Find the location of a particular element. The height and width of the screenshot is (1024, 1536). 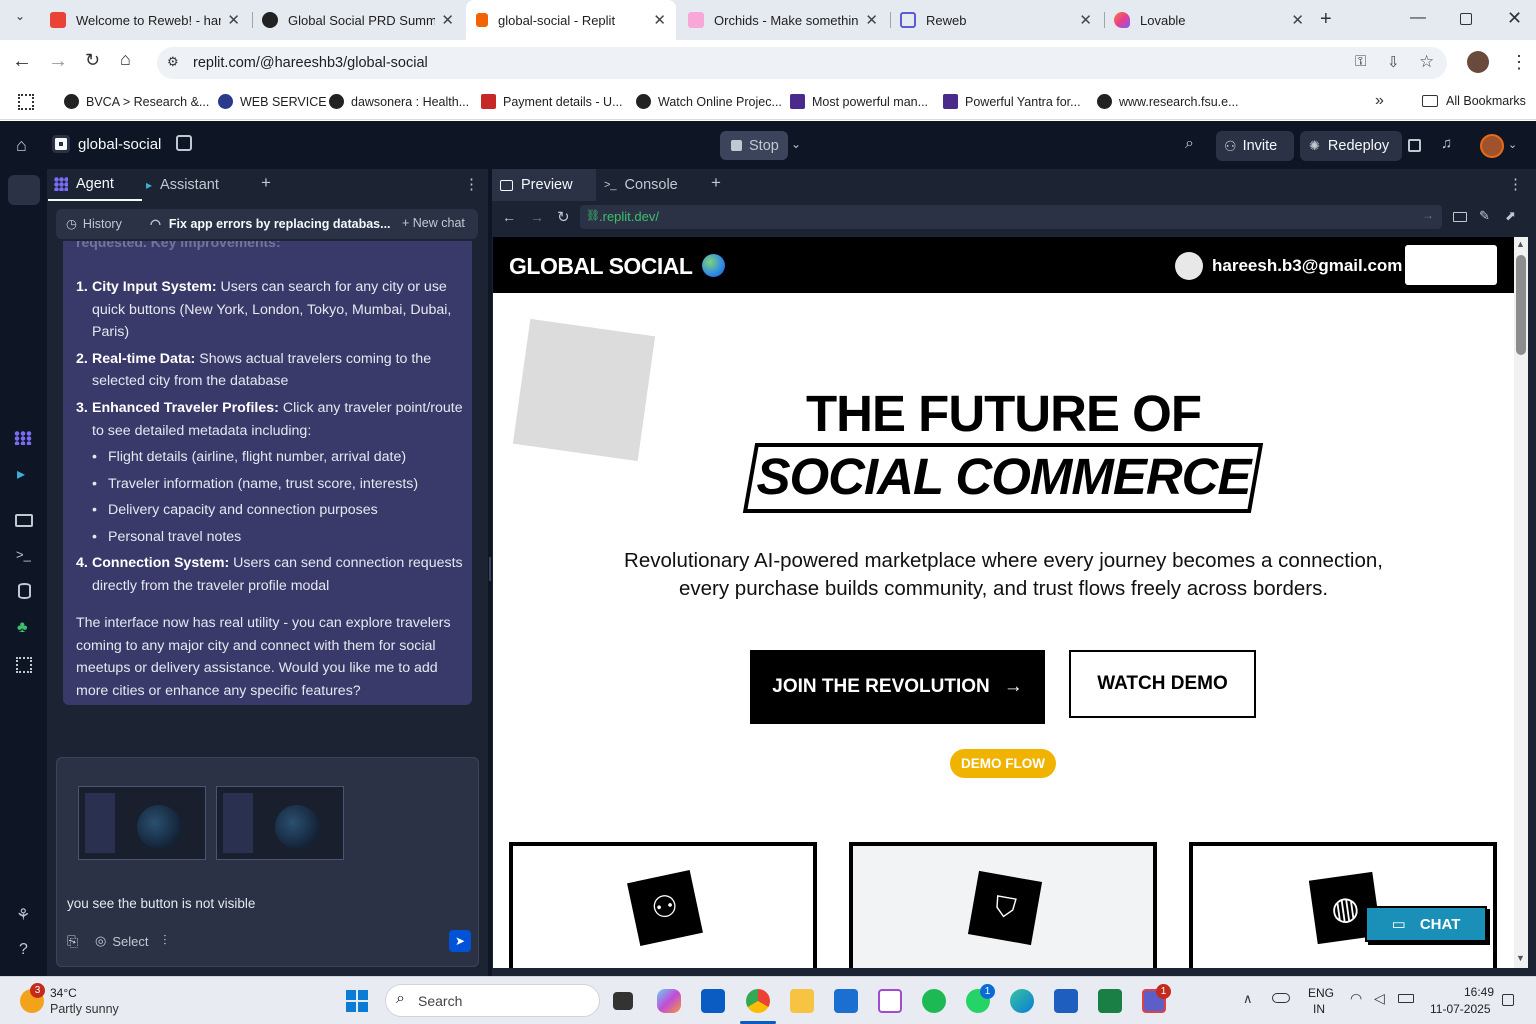

bell-icon: ♫ is located at coordinates (1446, 143).